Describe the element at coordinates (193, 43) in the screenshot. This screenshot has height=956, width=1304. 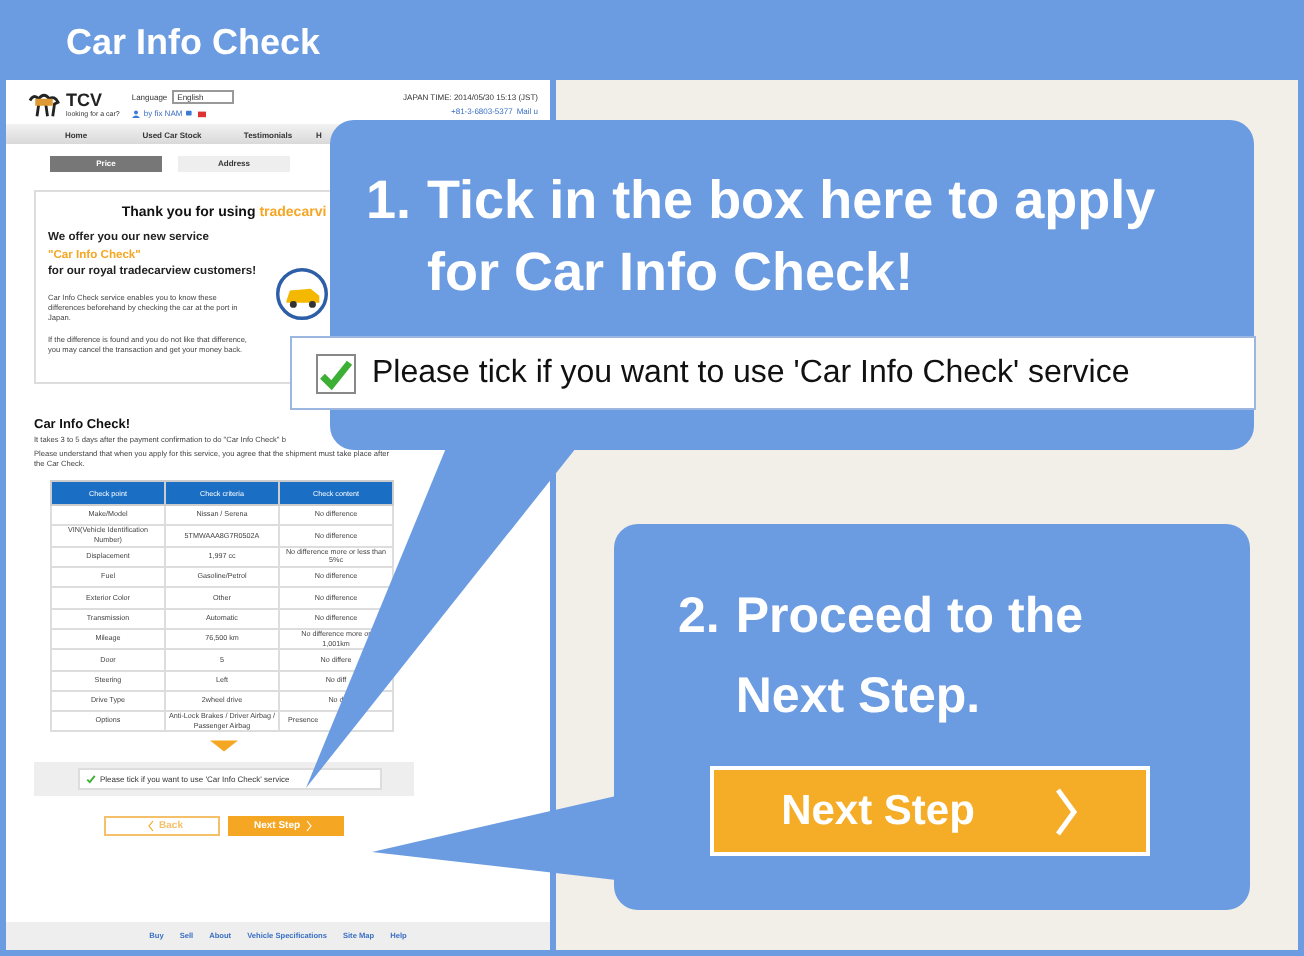
I see `window-title: Car Info Check` at that location.